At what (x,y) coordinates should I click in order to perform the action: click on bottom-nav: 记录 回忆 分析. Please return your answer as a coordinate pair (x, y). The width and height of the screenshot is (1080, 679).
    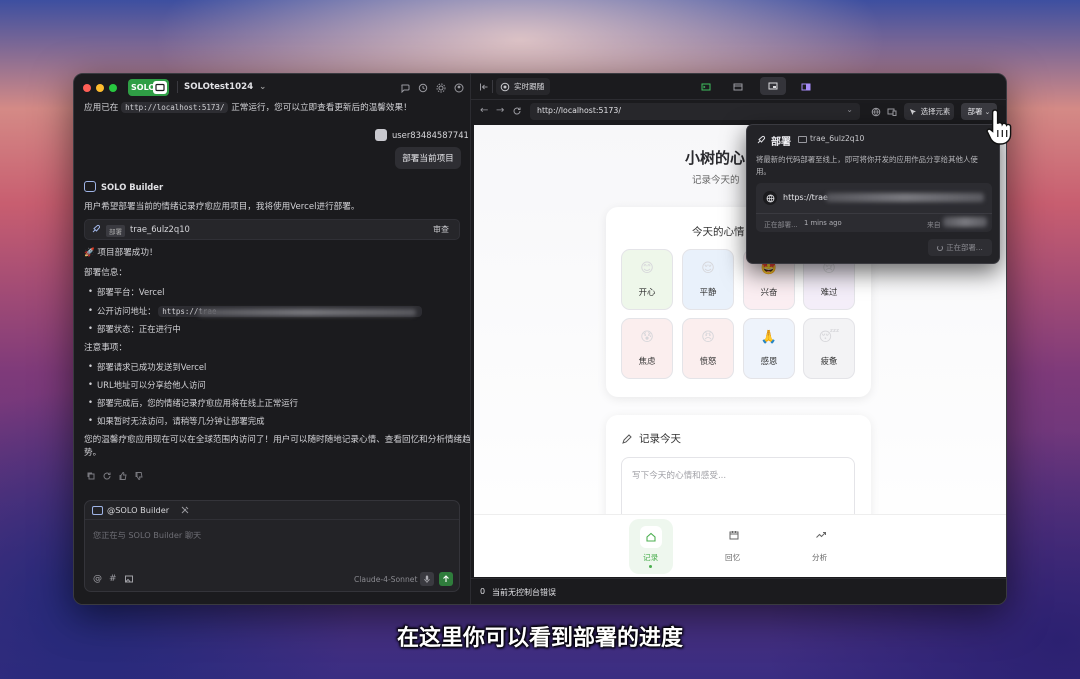
    Looking at the image, I should click on (740, 545).